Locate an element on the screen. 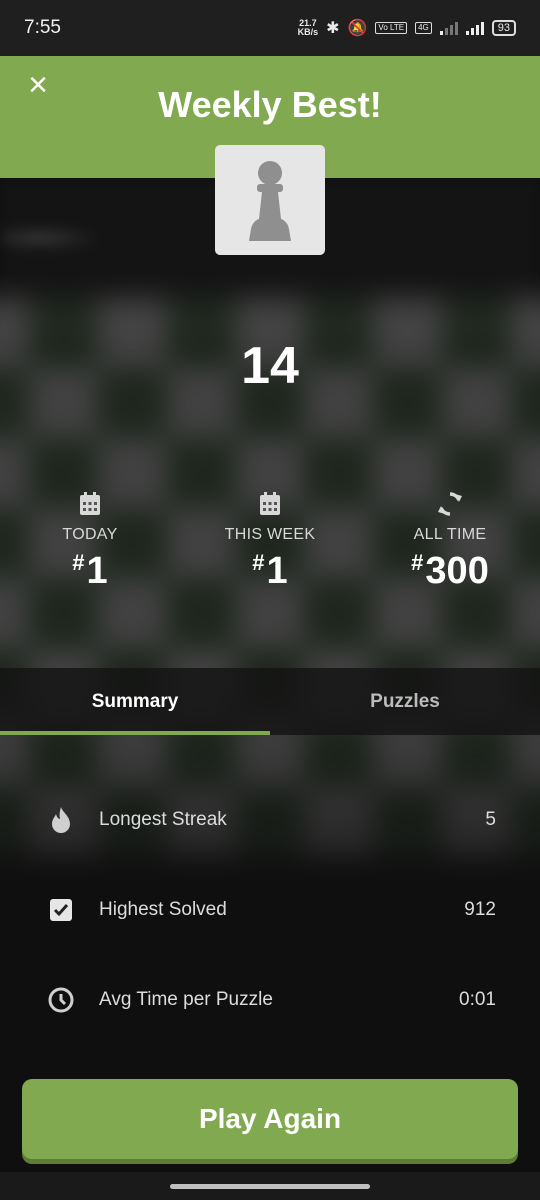 Image resolution: width=540 pixels, height=1200 pixels. gesture-nav is located at coordinates (270, 1186).